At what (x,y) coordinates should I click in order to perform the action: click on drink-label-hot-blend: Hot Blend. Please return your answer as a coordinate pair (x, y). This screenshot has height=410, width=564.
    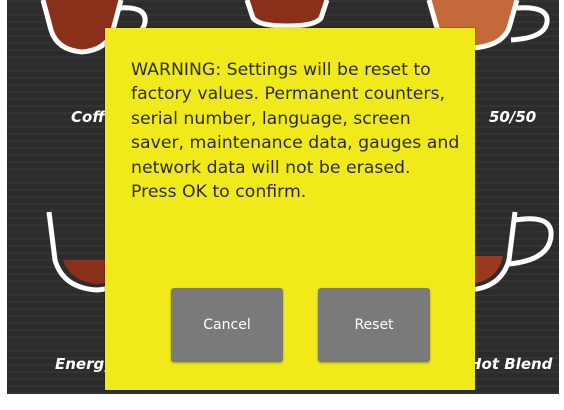
    Looking at the image, I should click on (511, 364).